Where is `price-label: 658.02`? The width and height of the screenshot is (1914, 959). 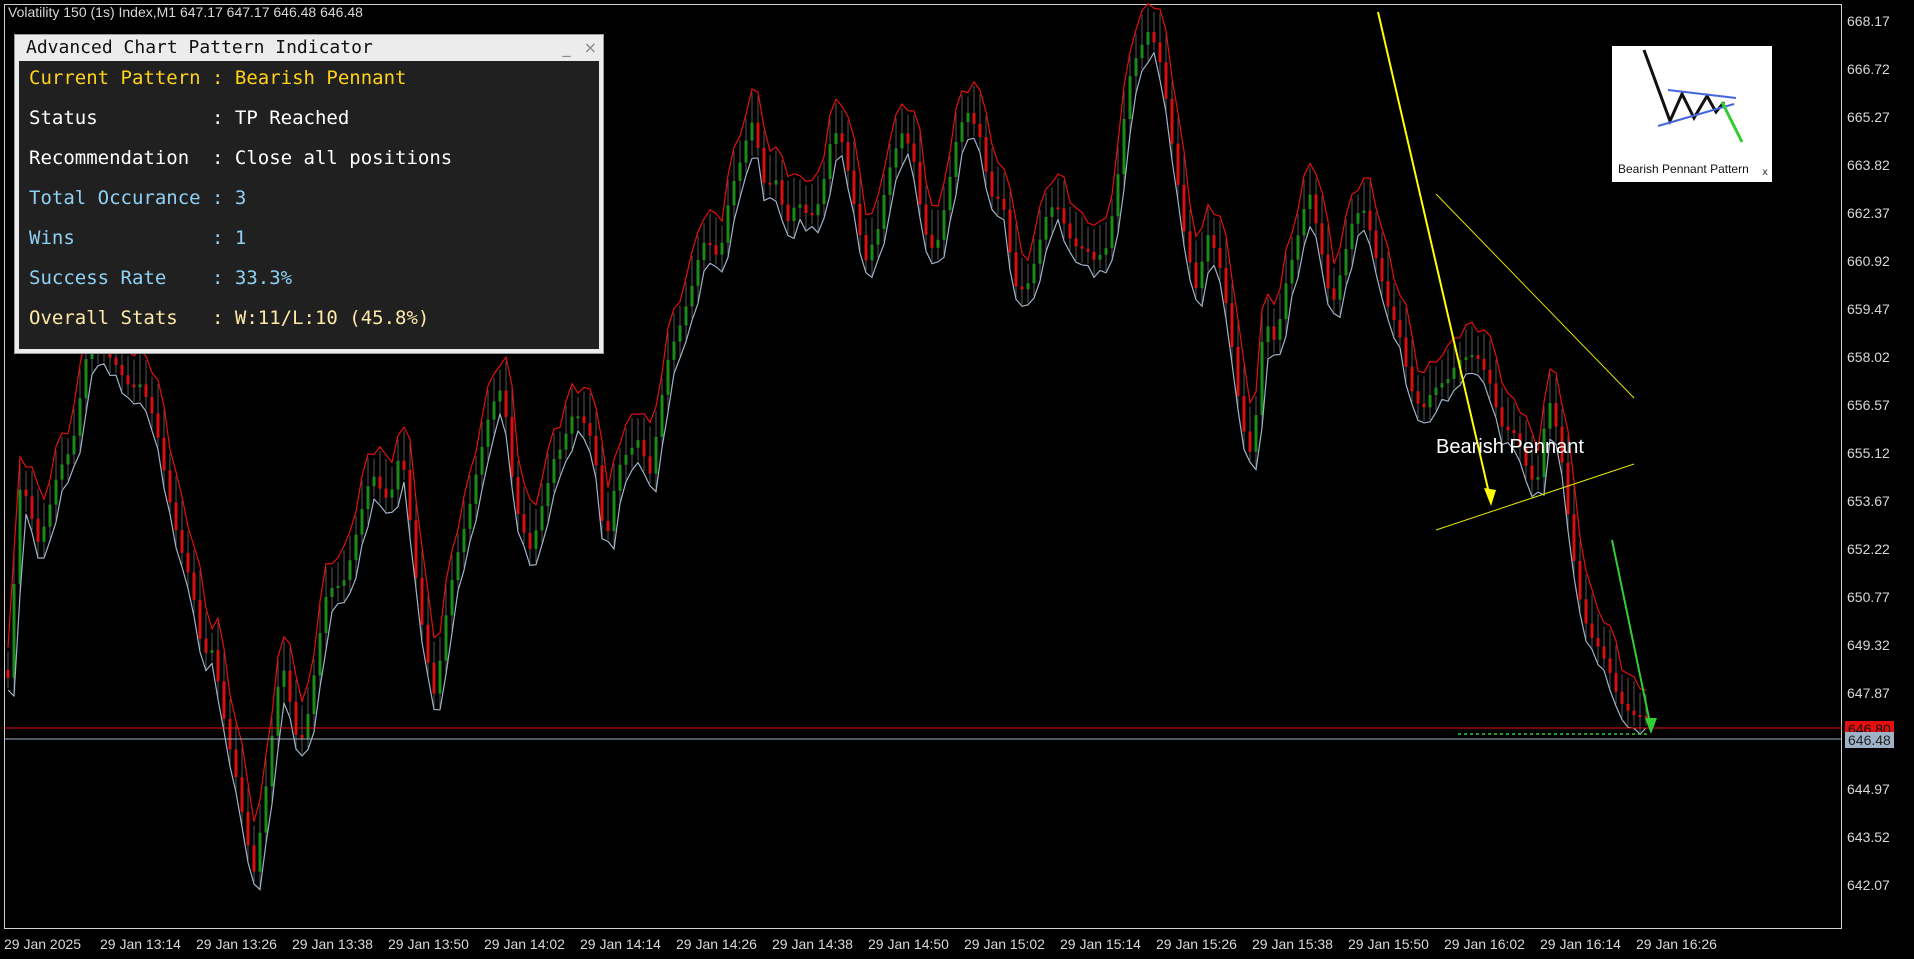 price-label: 658.02 is located at coordinates (1868, 357).